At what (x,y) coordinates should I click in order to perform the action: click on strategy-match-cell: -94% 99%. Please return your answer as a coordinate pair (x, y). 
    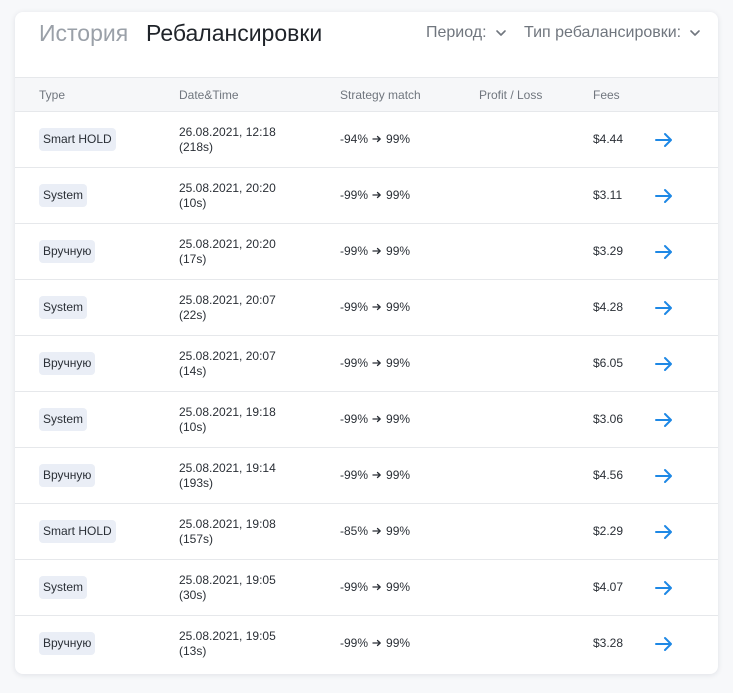
    Looking at the image, I should click on (375, 139).